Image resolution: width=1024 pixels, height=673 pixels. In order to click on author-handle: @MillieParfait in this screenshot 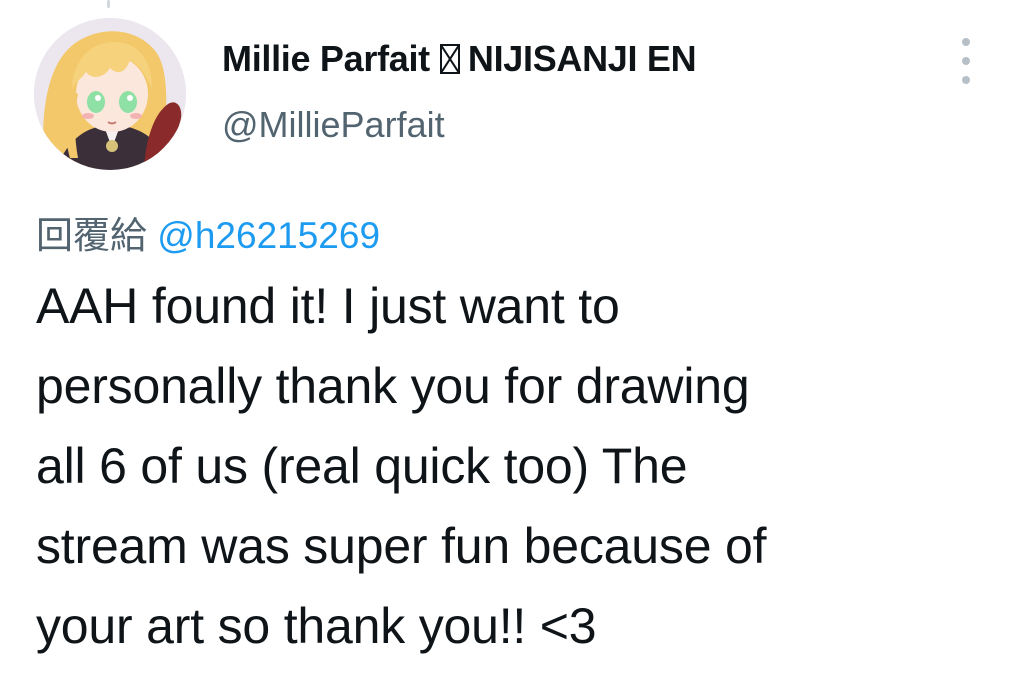, I will do `click(333, 125)`.